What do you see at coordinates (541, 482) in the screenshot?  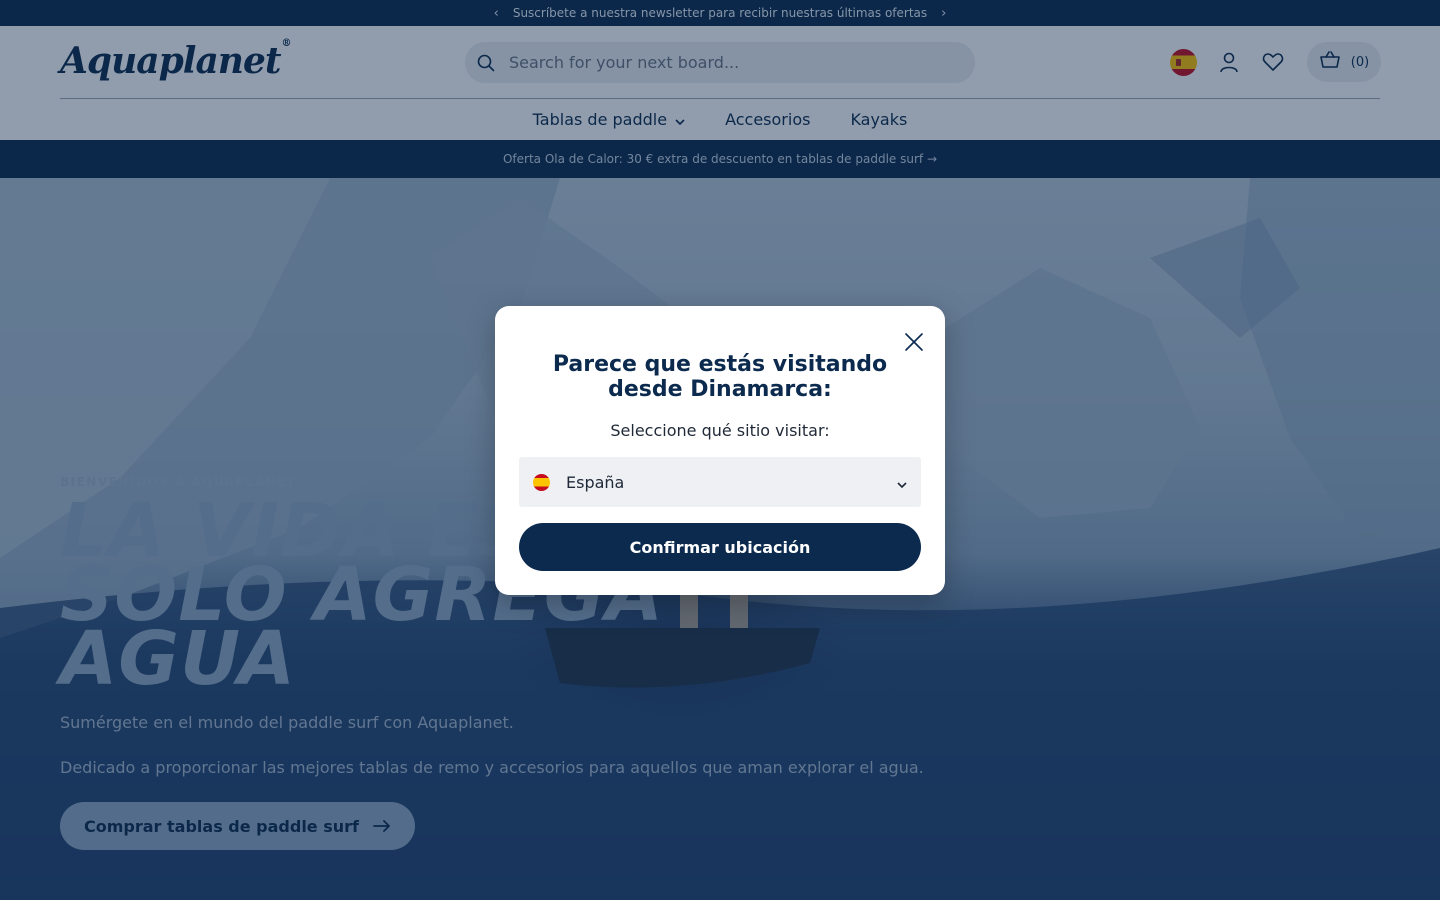 I see `spain-flag-icon` at bounding box center [541, 482].